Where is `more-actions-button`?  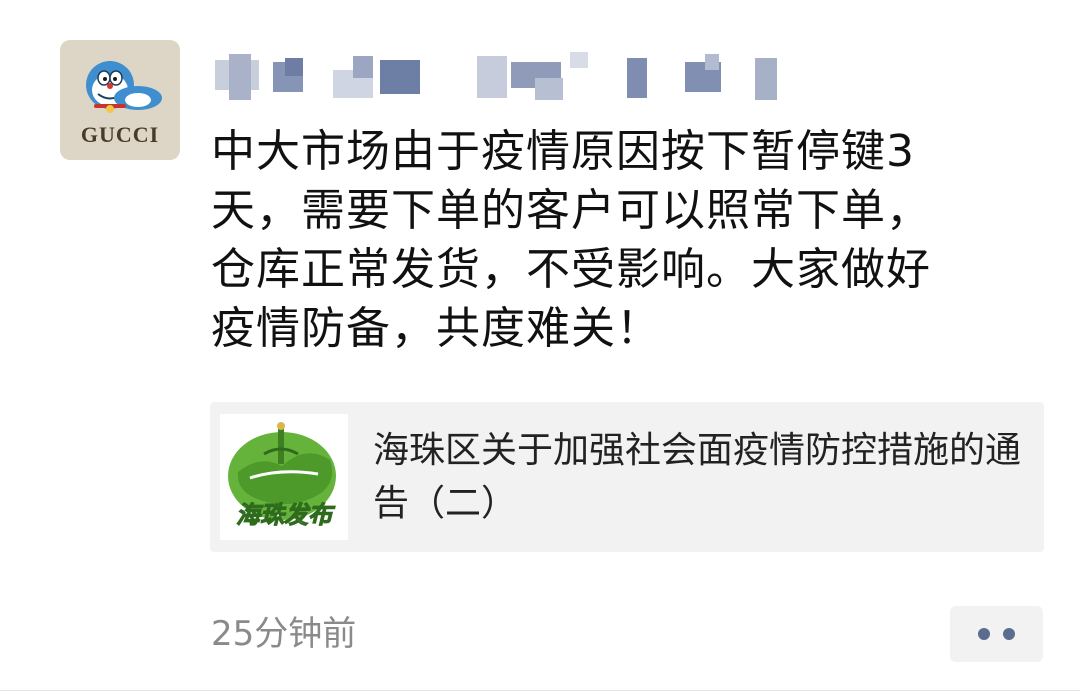 more-actions-button is located at coordinates (996, 634).